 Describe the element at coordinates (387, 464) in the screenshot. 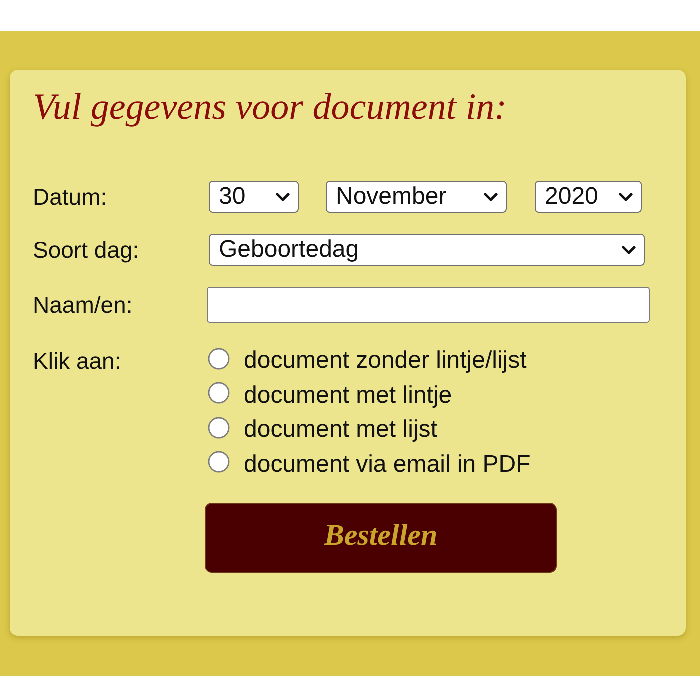

I see `radio-label: document via email in PDF` at that location.